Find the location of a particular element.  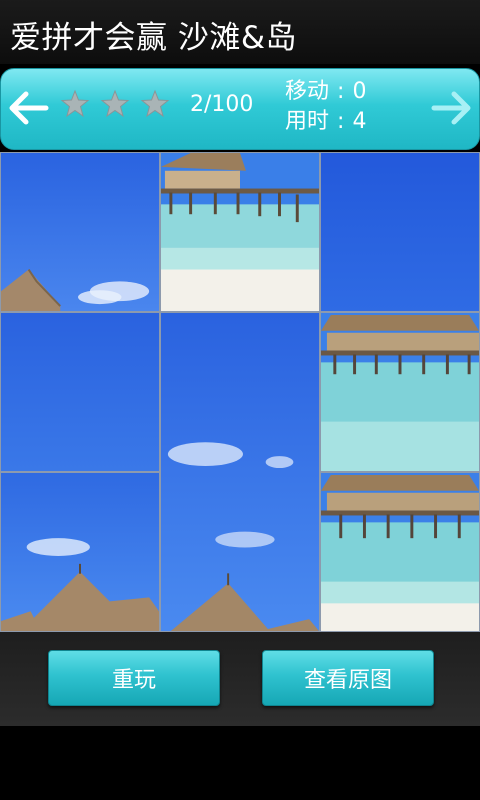

right-arrow-icon is located at coordinates (451, 108).